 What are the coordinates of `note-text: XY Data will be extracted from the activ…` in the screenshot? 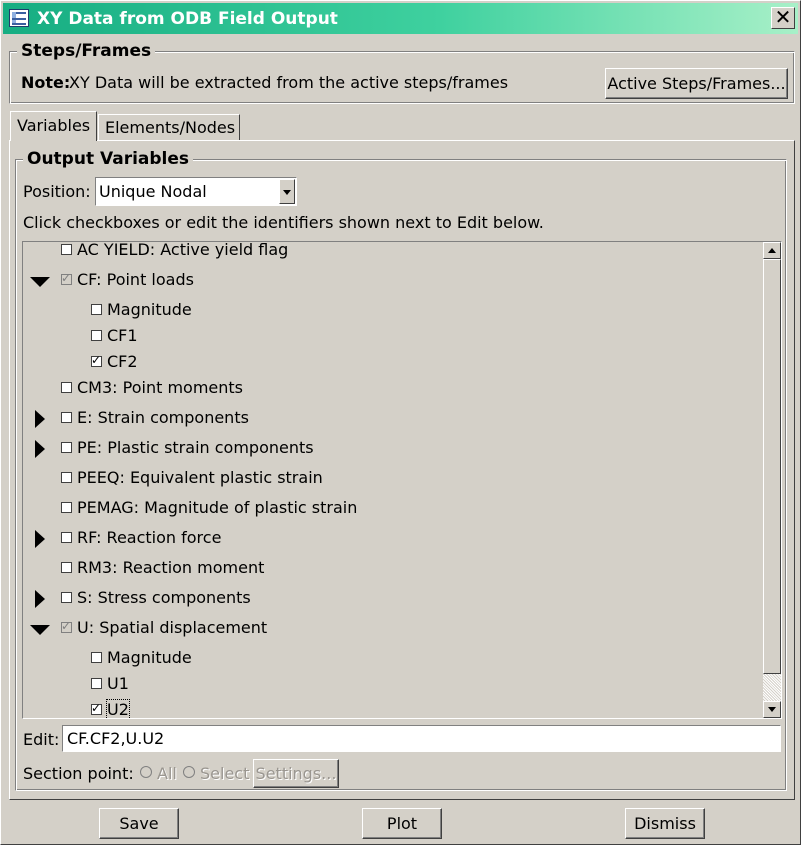 It's located at (289, 82).